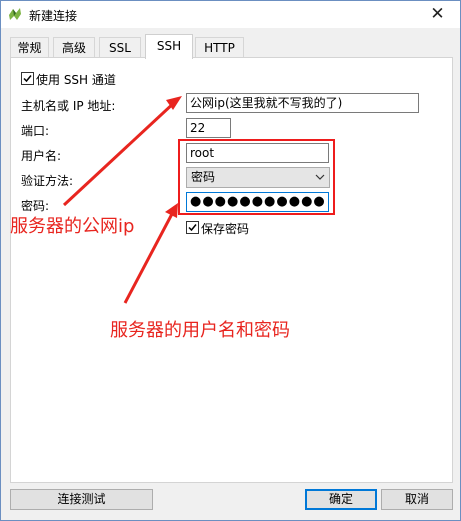 The height and width of the screenshot is (521, 461). What do you see at coordinates (417, 499) in the screenshot?
I see `cancel-button: 取消` at bounding box center [417, 499].